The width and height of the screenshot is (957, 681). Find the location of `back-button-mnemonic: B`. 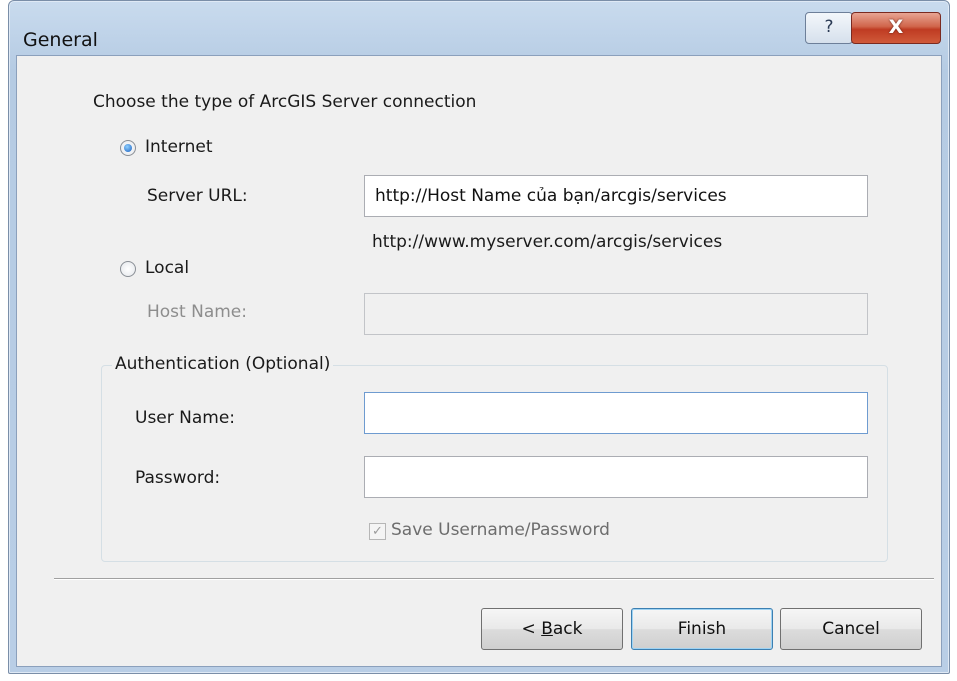

back-button-mnemonic: B is located at coordinates (547, 629).